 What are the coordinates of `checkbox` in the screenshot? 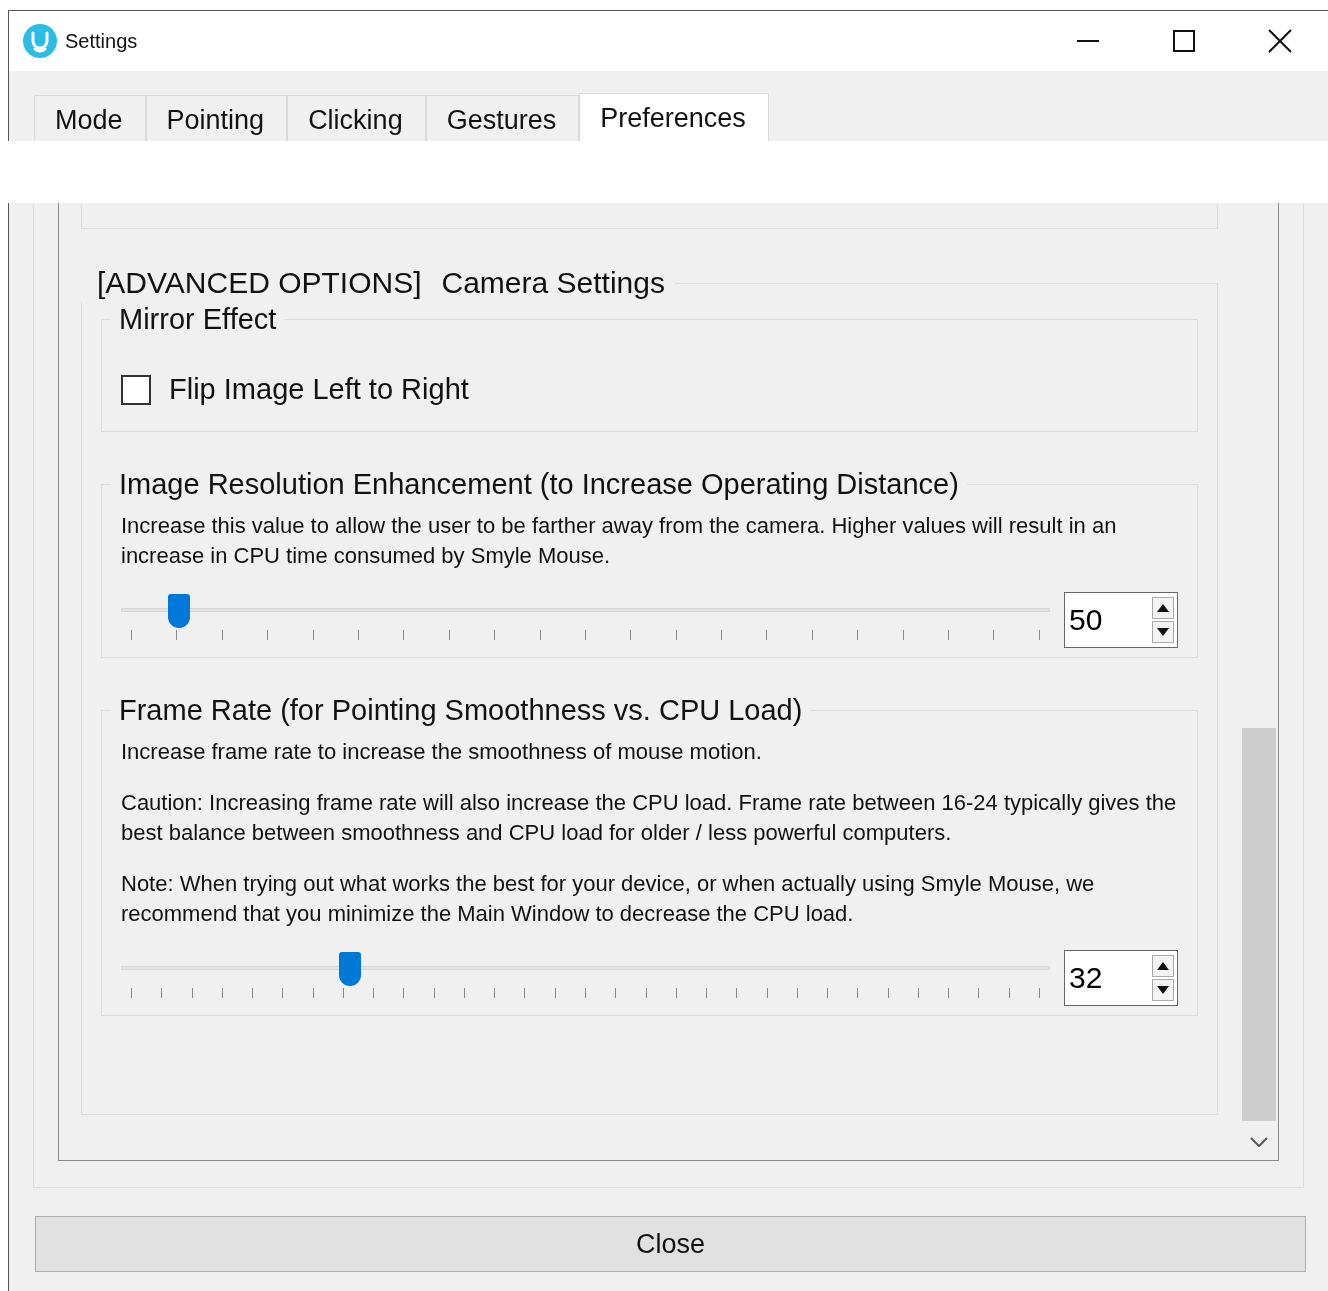 It's located at (136, 389).